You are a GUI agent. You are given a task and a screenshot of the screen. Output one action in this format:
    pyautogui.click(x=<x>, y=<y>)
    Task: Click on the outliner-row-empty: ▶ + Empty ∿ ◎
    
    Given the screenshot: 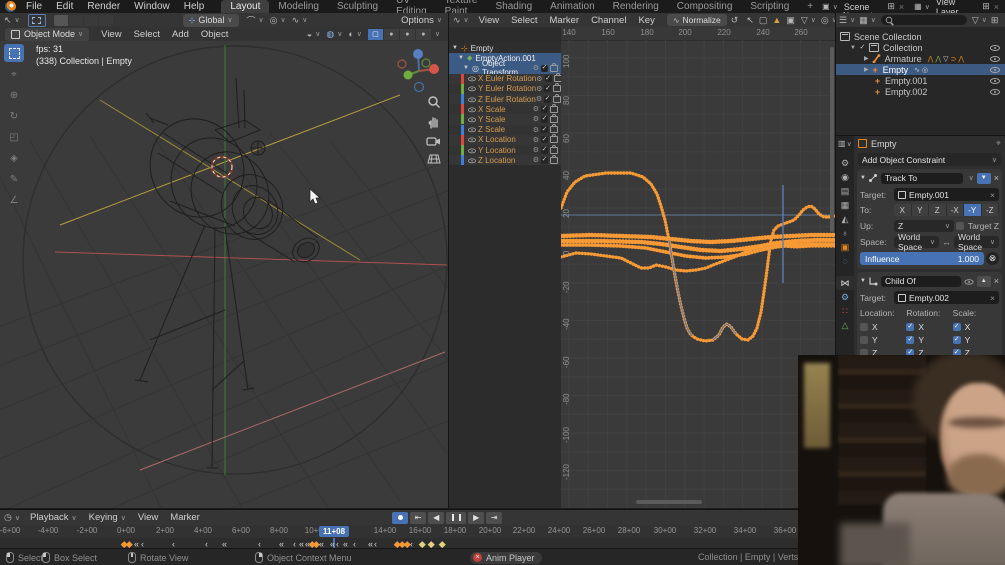 What is the action you would take?
    pyautogui.click(x=920, y=69)
    